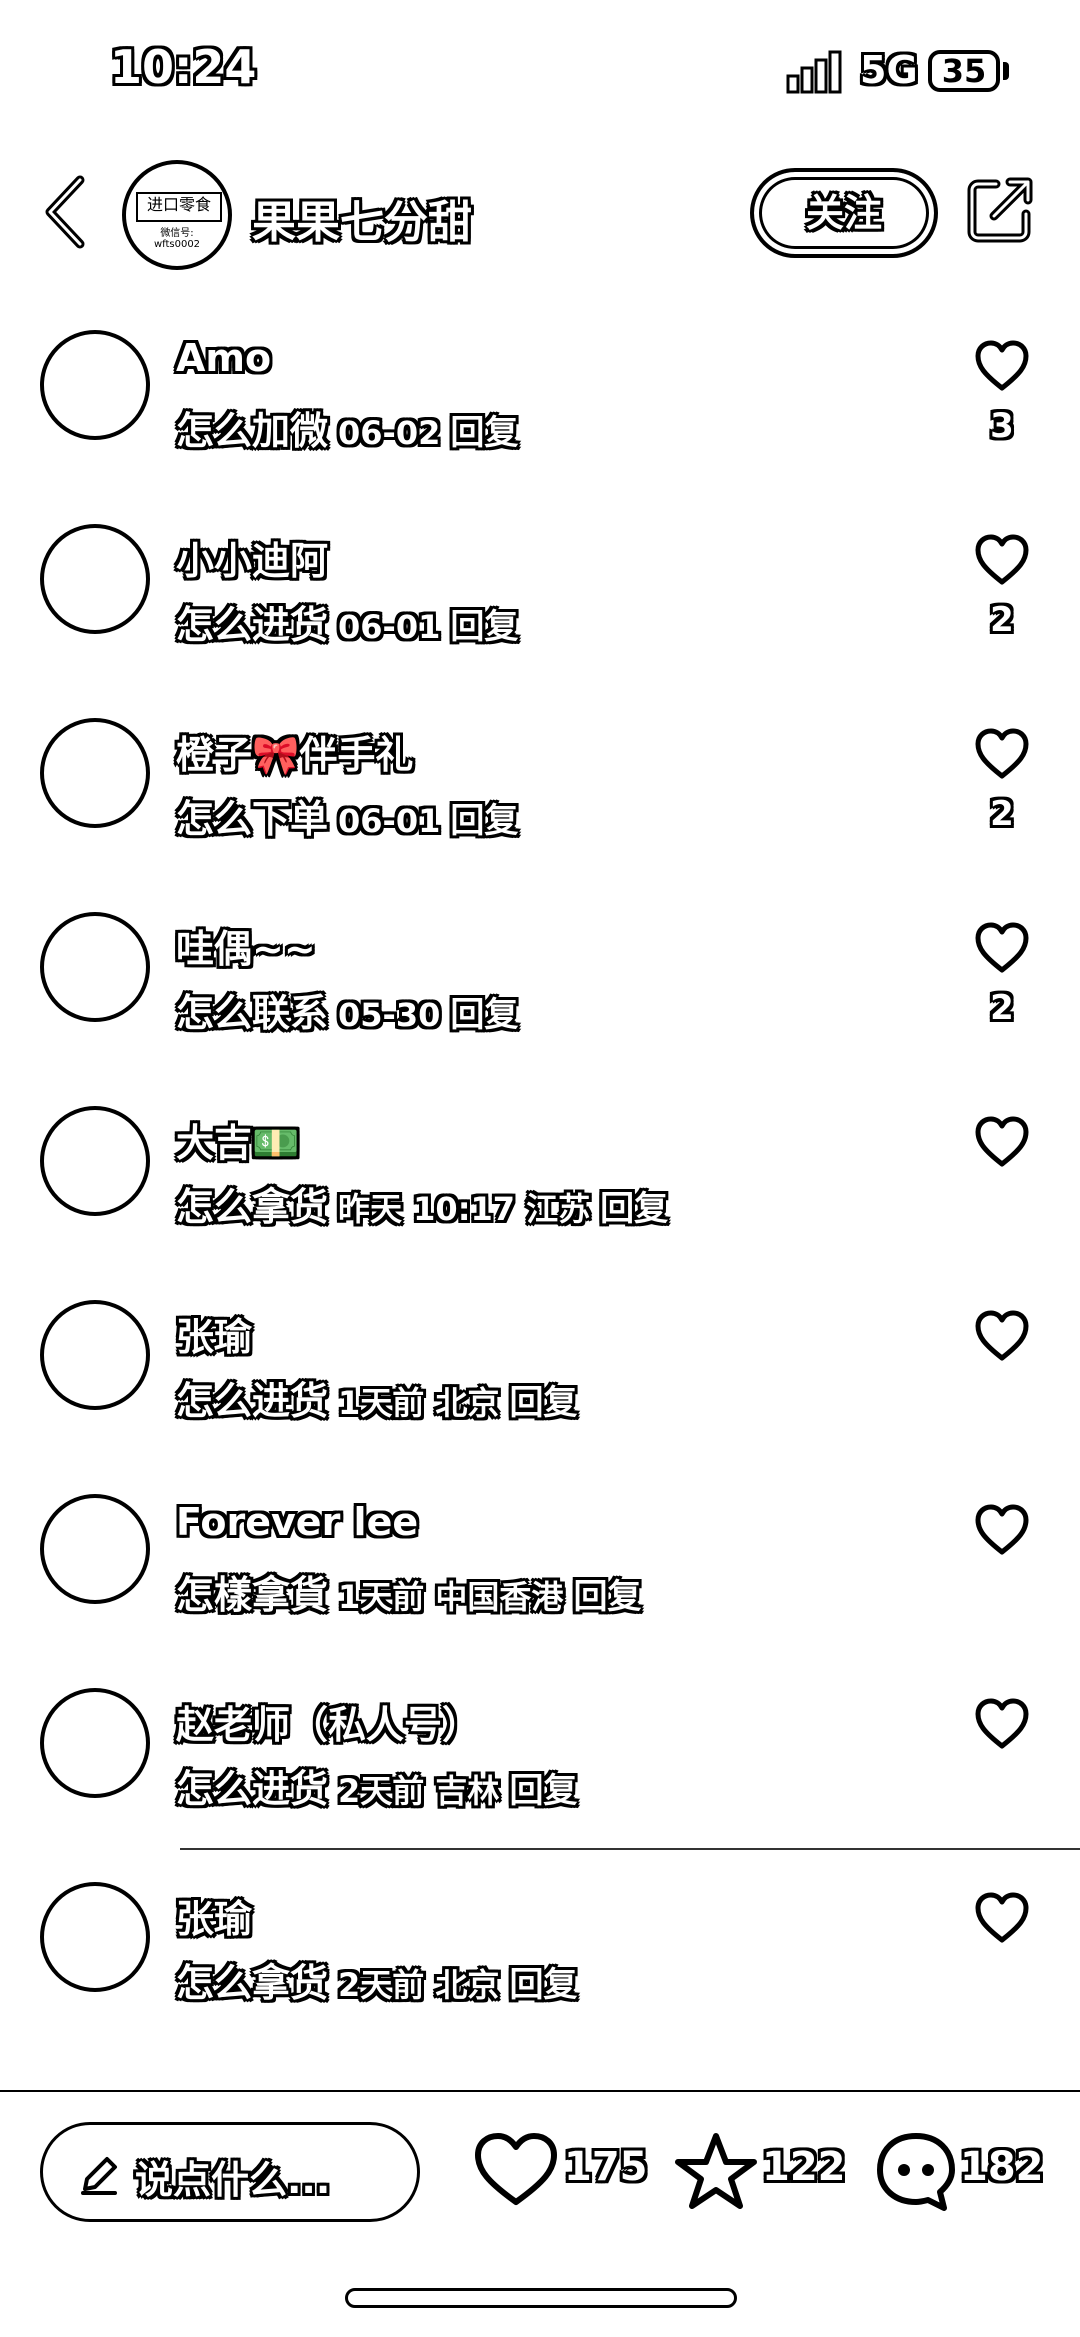 This screenshot has width=1080, height=2337. What do you see at coordinates (252, 1595) in the screenshot?
I see `comment-body: 怎樣拿貨` at bounding box center [252, 1595].